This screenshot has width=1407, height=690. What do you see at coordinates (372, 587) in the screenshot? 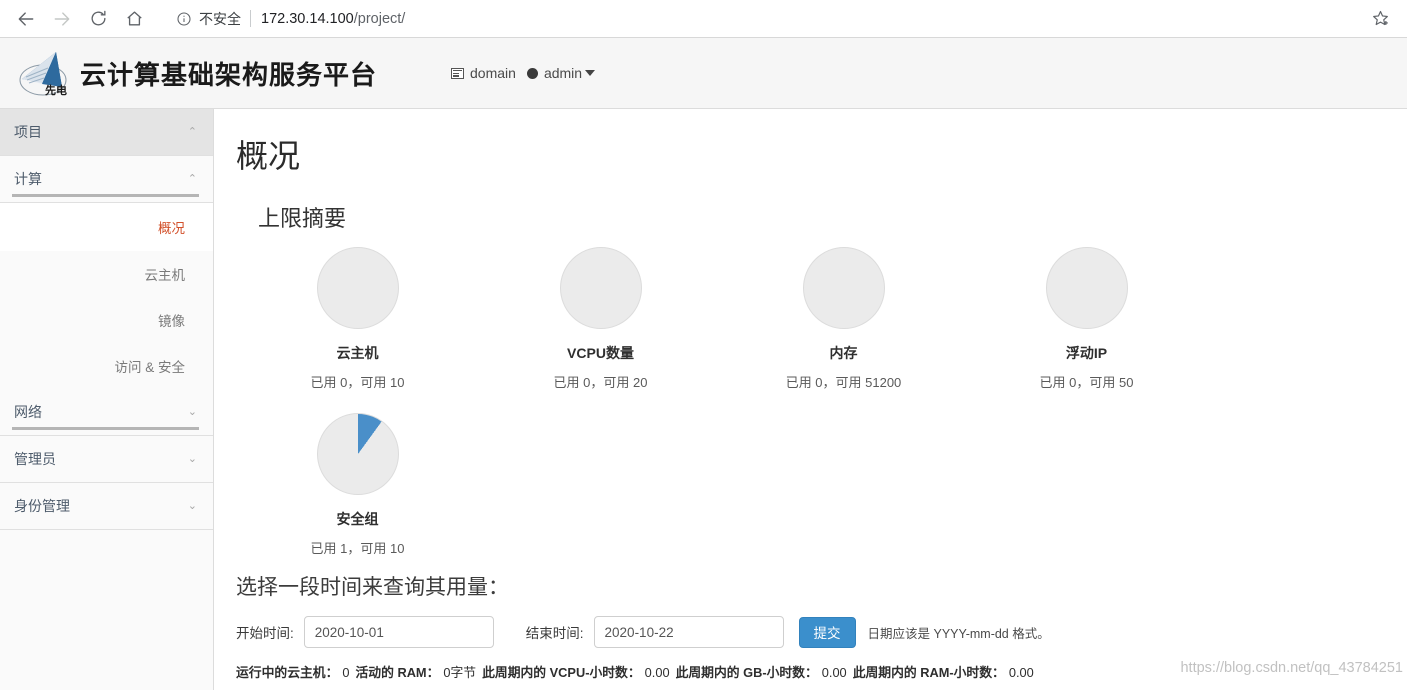
I see `query-section-title: 选择一段时间来查询其用量：` at bounding box center [372, 587].